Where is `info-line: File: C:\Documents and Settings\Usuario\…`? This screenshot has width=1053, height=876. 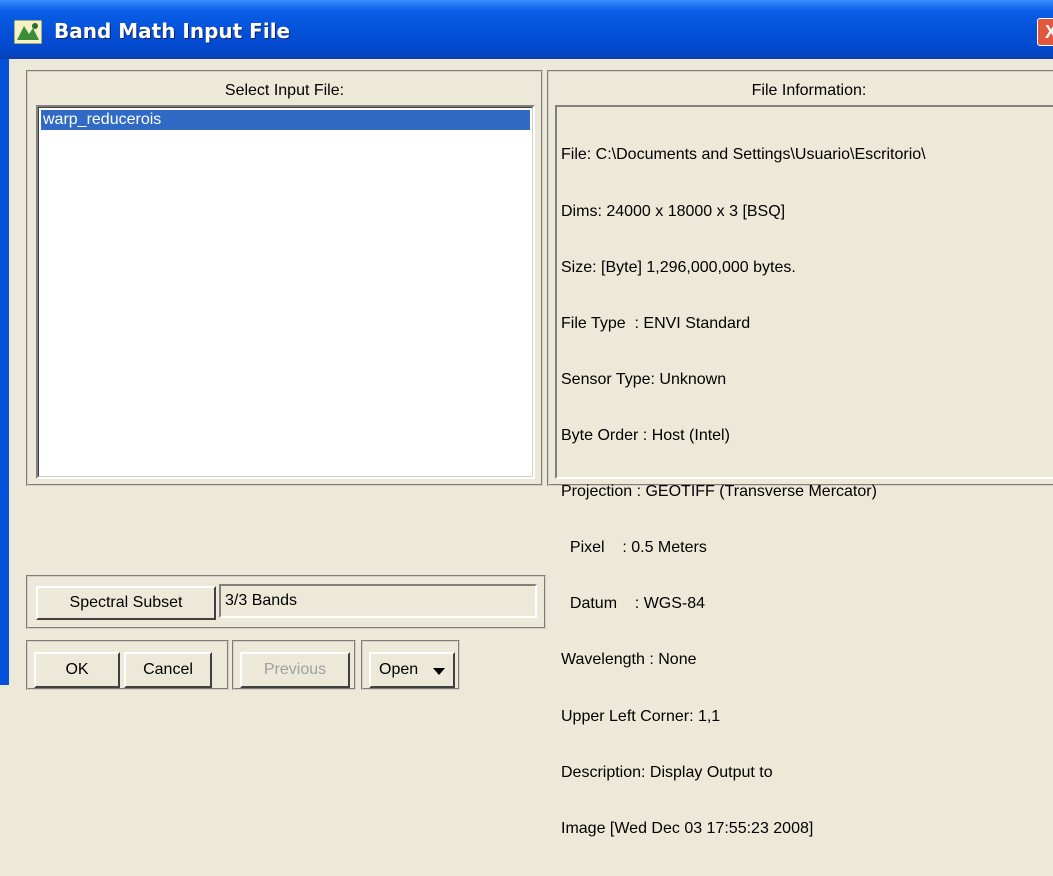
info-line: File: C:\Documents and Settings\Usuario\… is located at coordinates (743, 155).